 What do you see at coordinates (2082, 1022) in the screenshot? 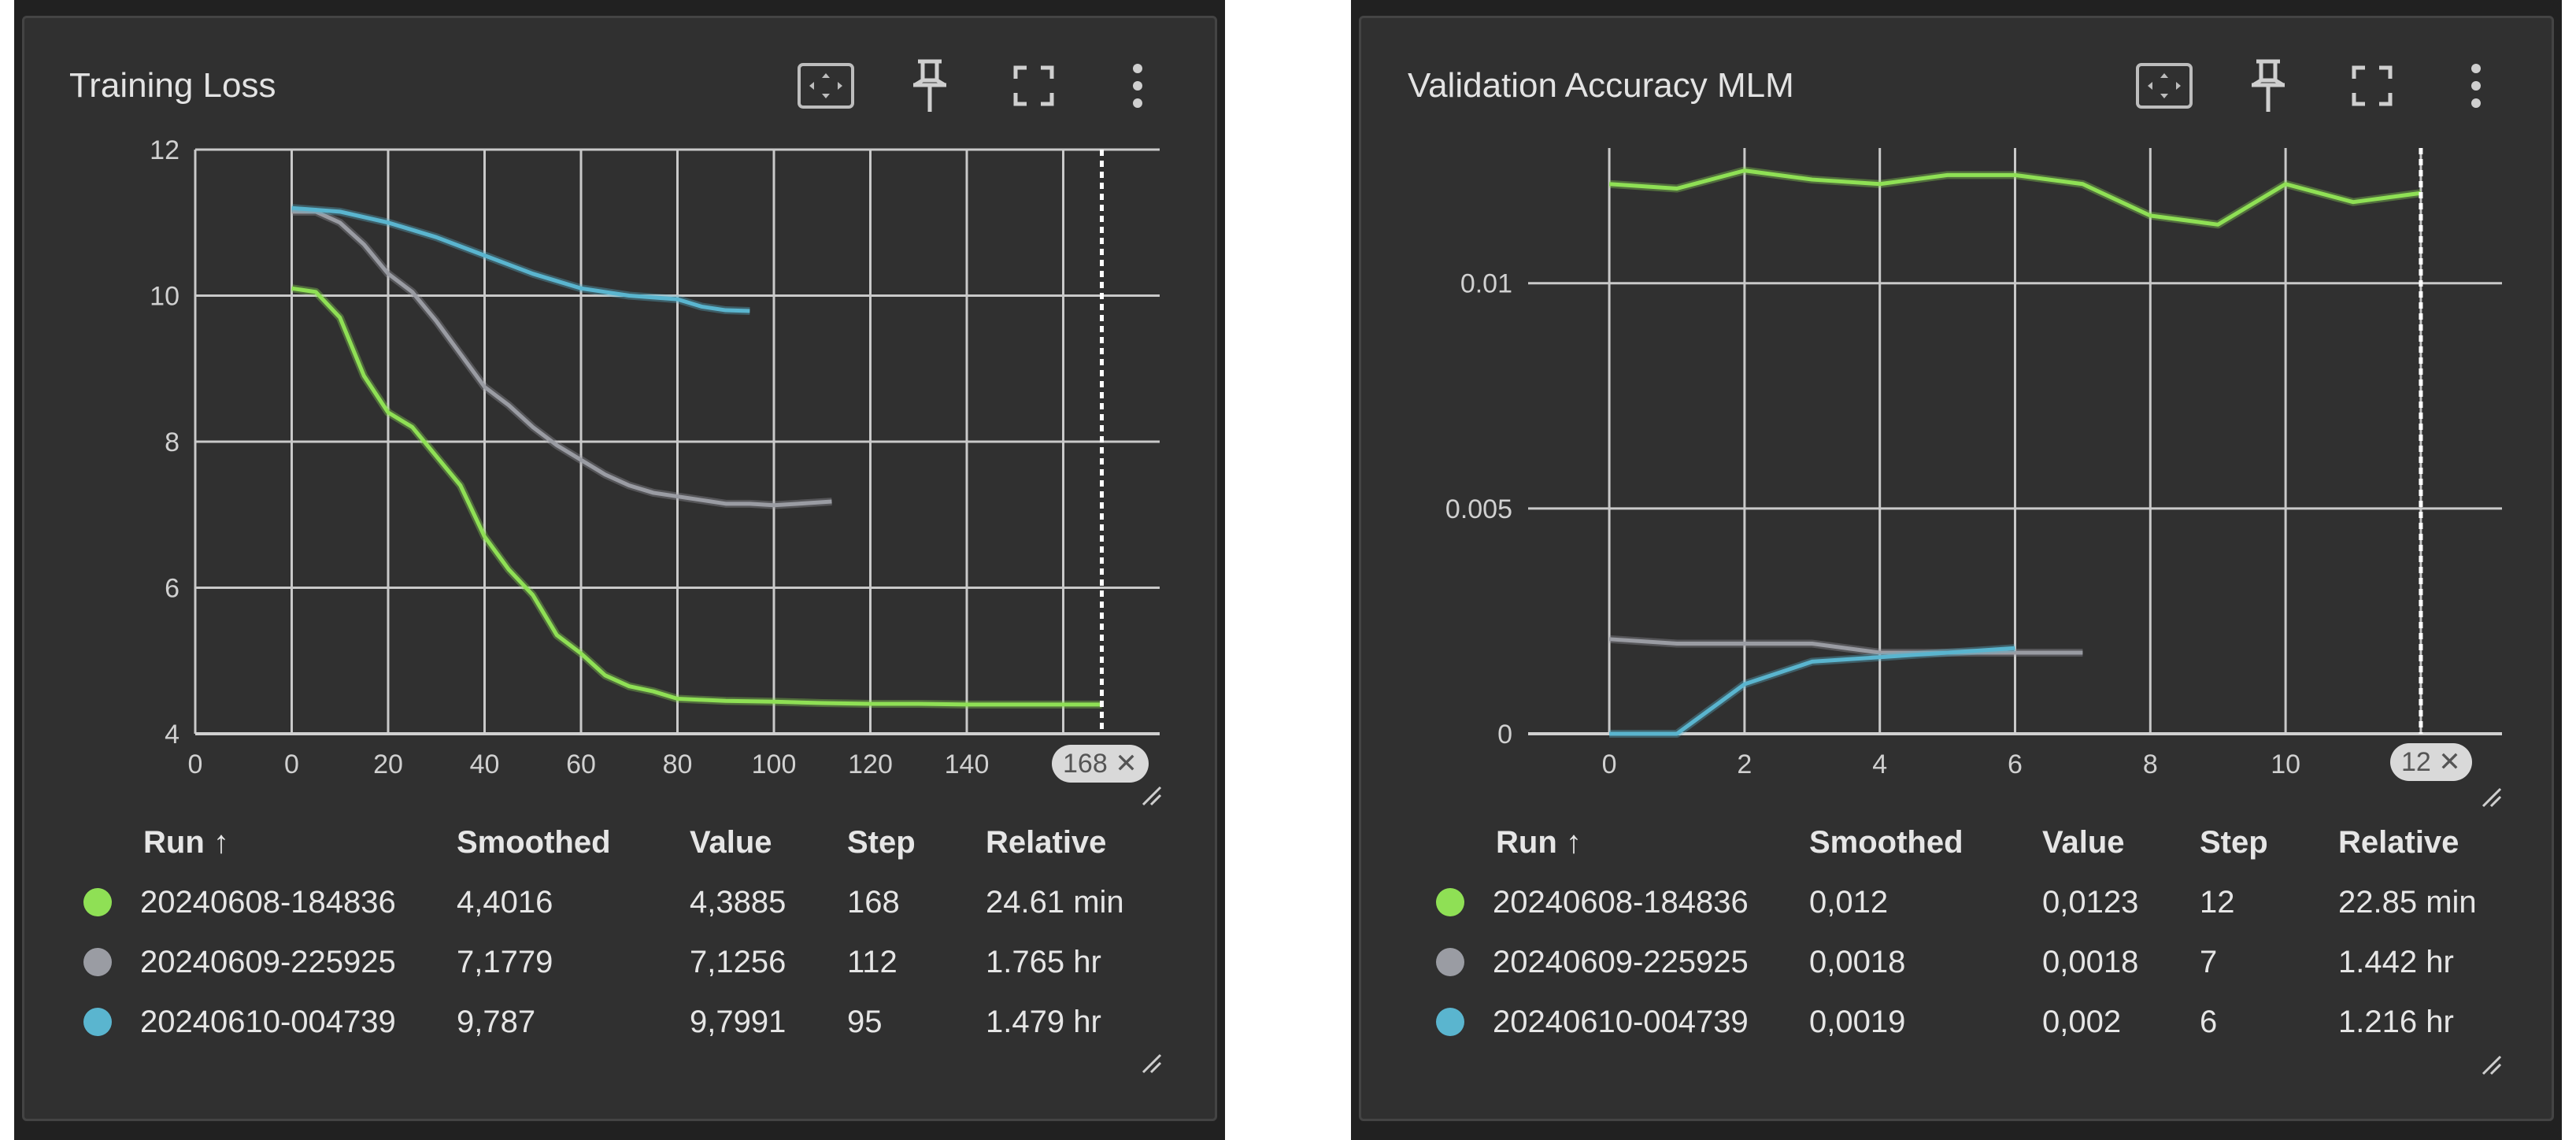
I see `raw-value: 0,002` at bounding box center [2082, 1022].